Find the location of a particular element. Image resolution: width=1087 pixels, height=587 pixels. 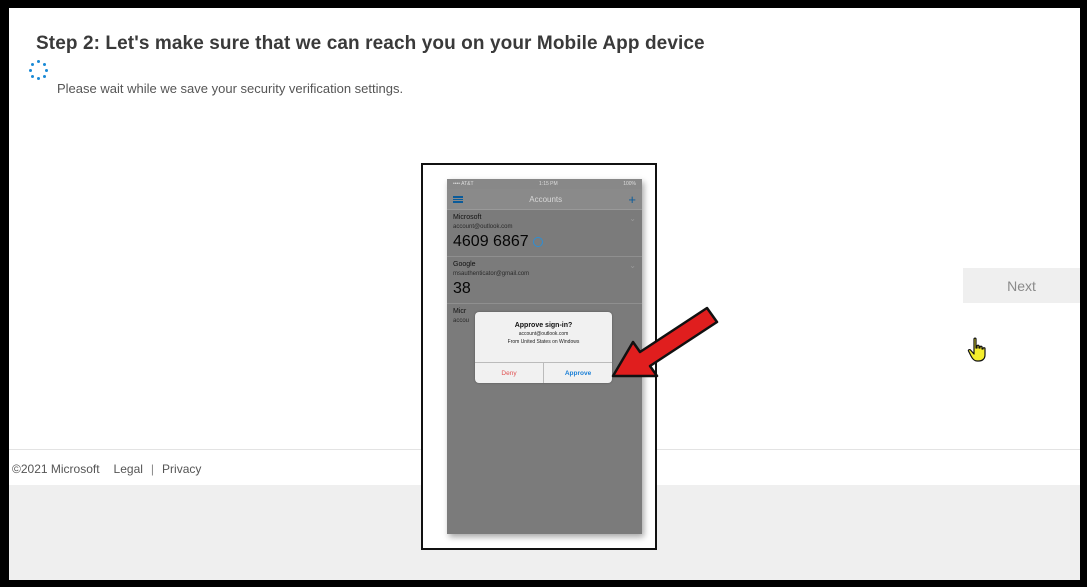

dialog-account: account@outlook.com is located at coordinates (543, 334).